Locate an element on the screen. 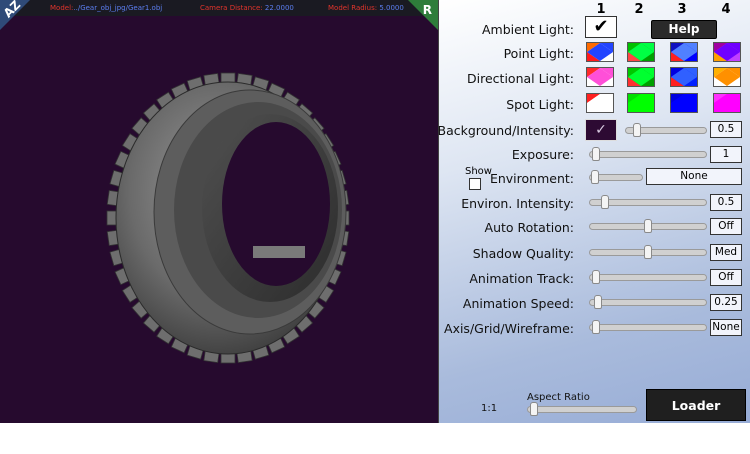  axis-grid-wireframe-thumb is located at coordinates (596, 327).